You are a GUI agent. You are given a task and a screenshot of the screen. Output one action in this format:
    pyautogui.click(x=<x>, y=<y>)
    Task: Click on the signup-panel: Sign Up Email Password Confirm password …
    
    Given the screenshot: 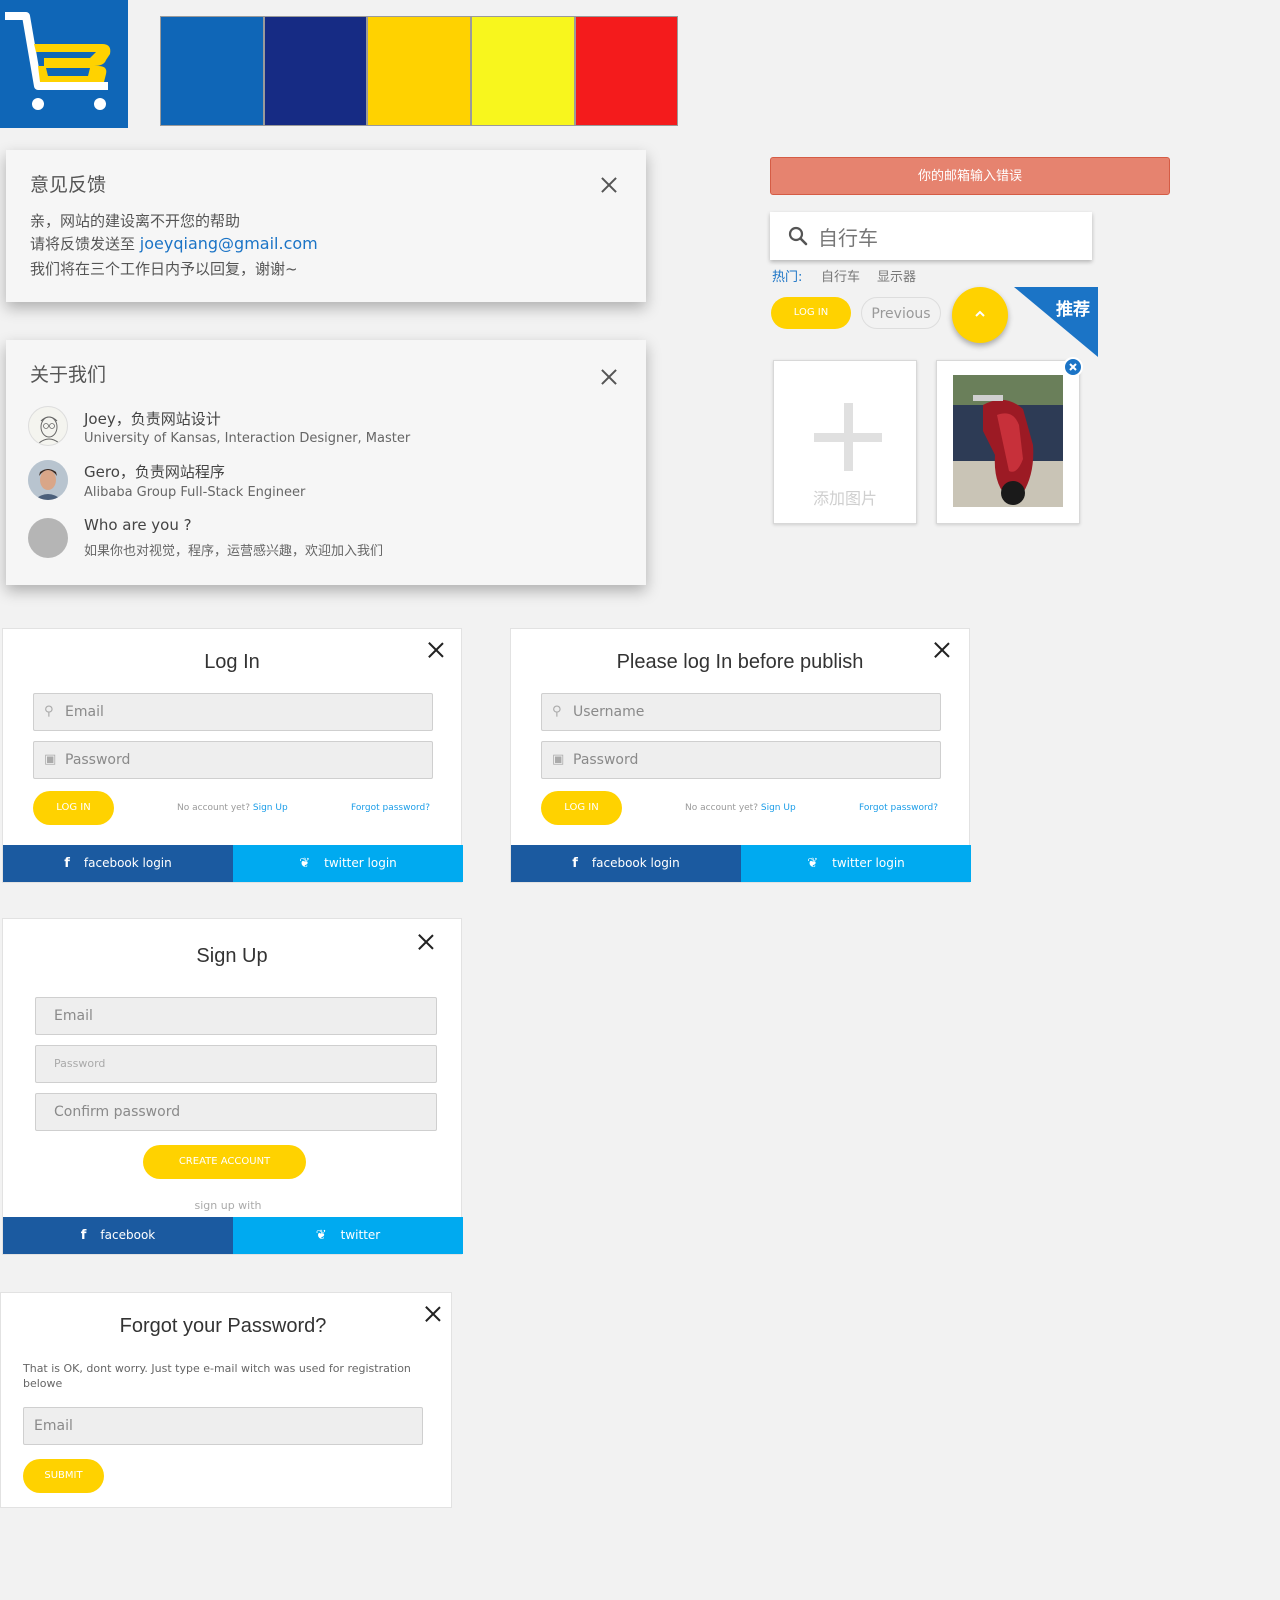 What is the action you would take?
    pyautogui.click(x=232, y=1086)
    